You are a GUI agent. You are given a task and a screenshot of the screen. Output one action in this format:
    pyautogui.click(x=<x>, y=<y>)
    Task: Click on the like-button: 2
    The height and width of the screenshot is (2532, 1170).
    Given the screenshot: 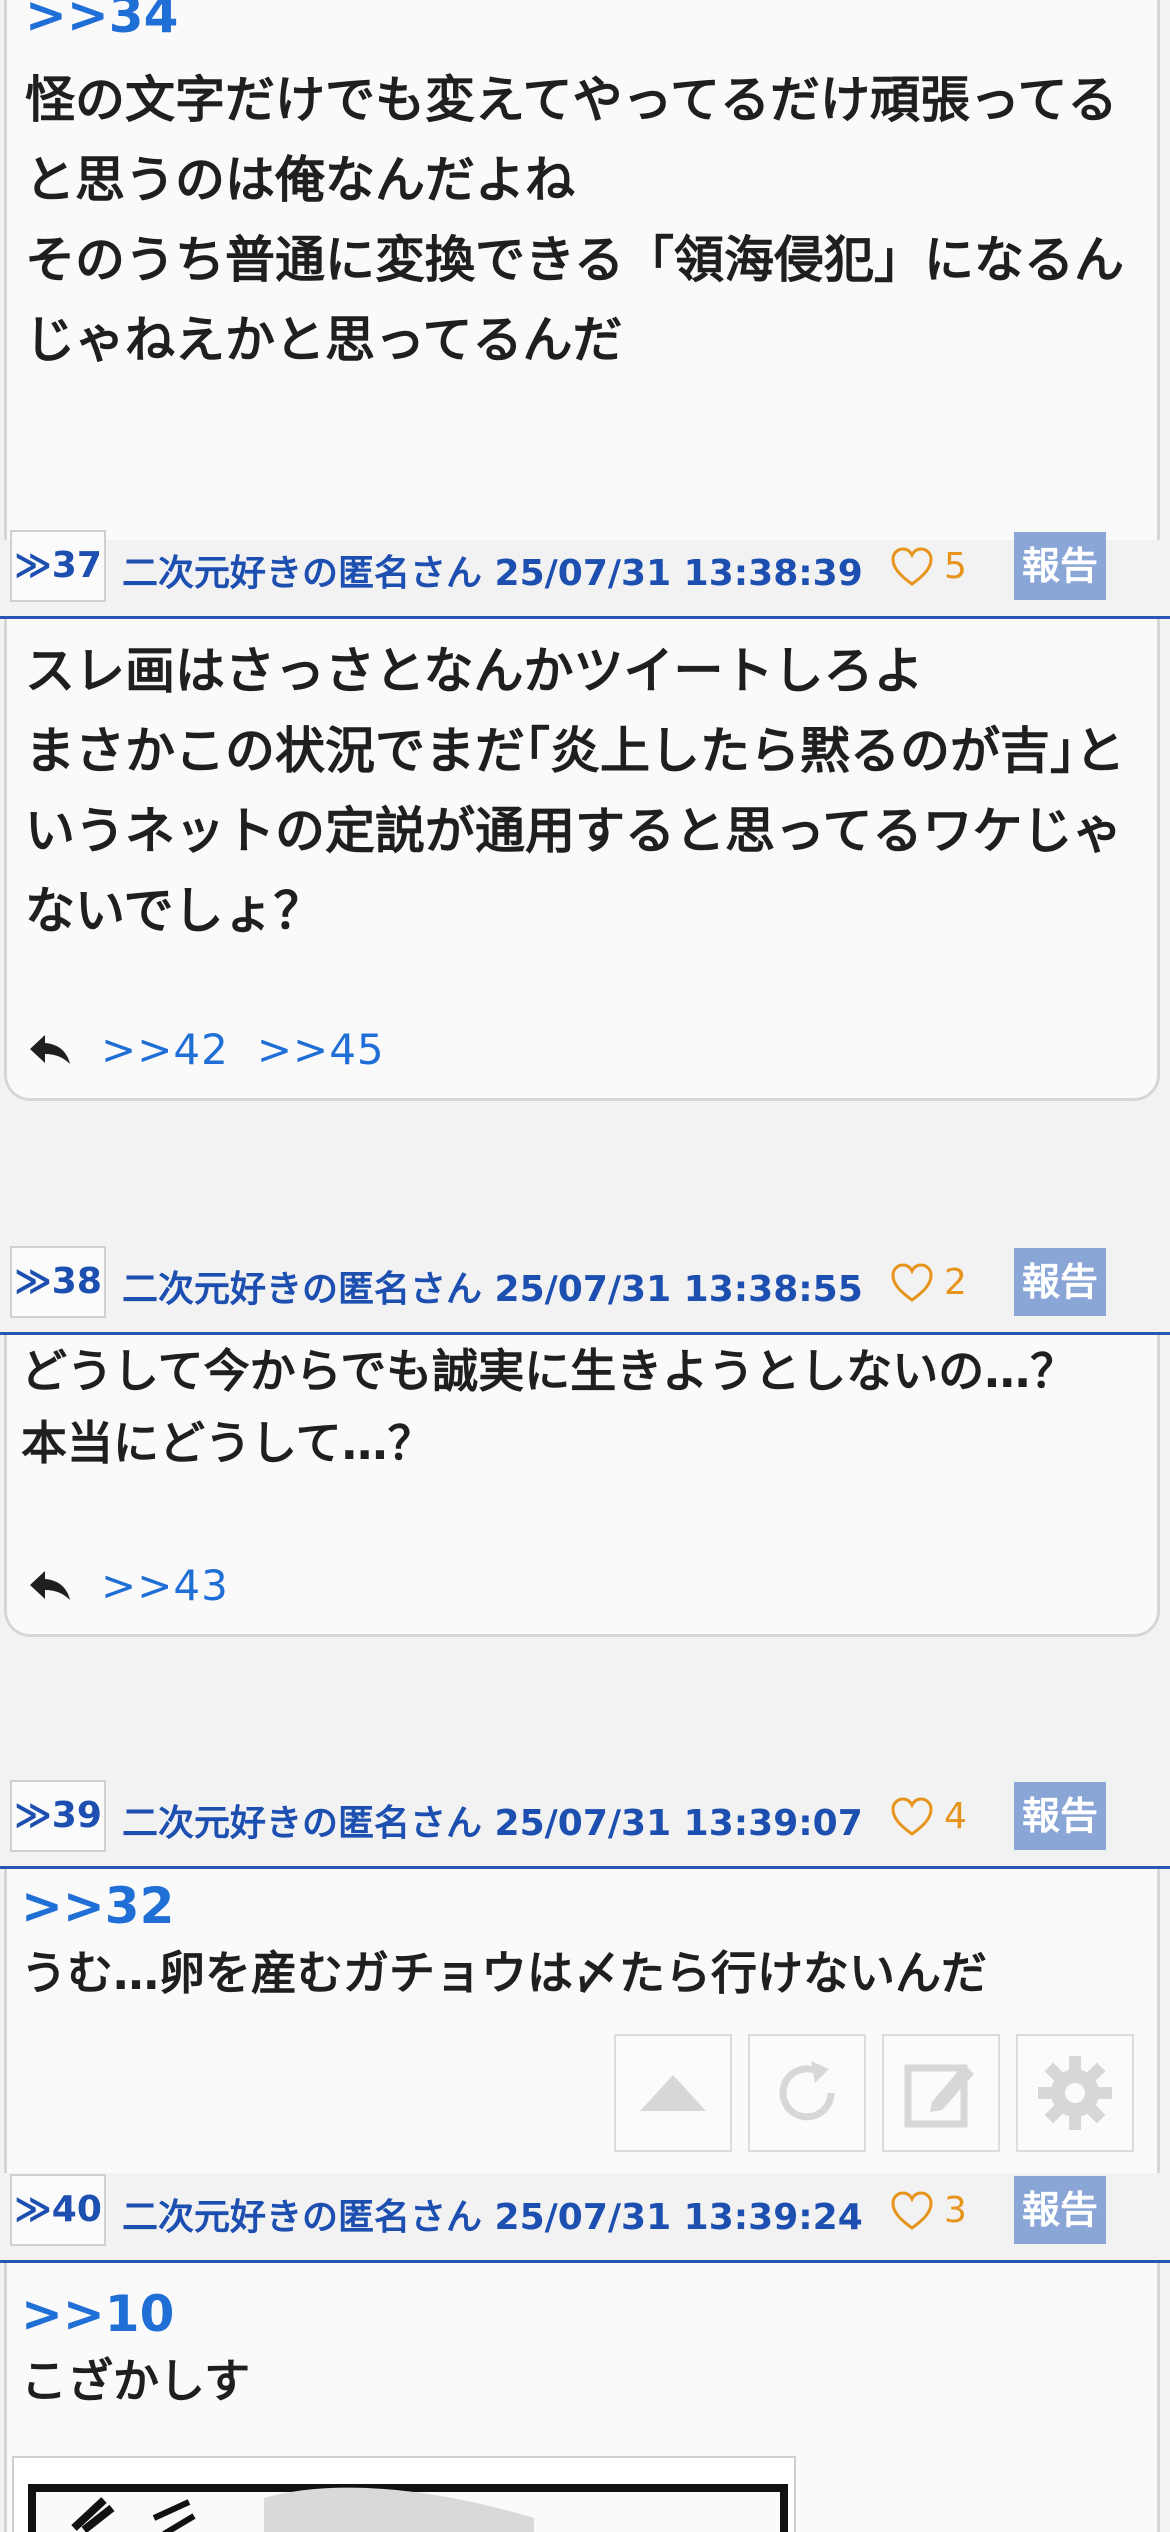 What is the action you would take?
    pyautogui.click(x=928, y=1283)
    